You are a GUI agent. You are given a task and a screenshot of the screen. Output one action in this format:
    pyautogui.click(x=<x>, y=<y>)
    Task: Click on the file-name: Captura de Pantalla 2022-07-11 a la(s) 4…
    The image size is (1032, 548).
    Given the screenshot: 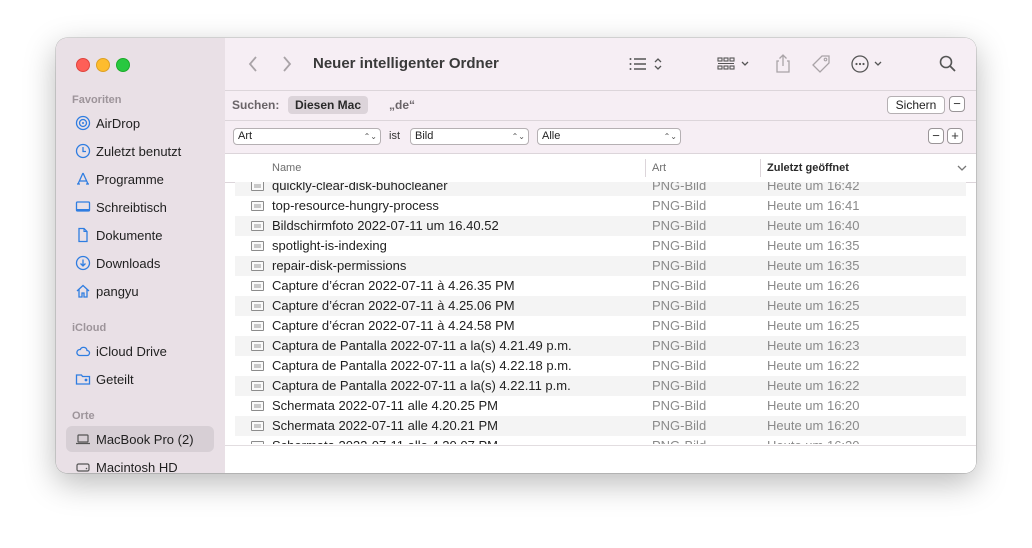 What is the action you would take?
    pyautogui.click(x=422, y=365)
    